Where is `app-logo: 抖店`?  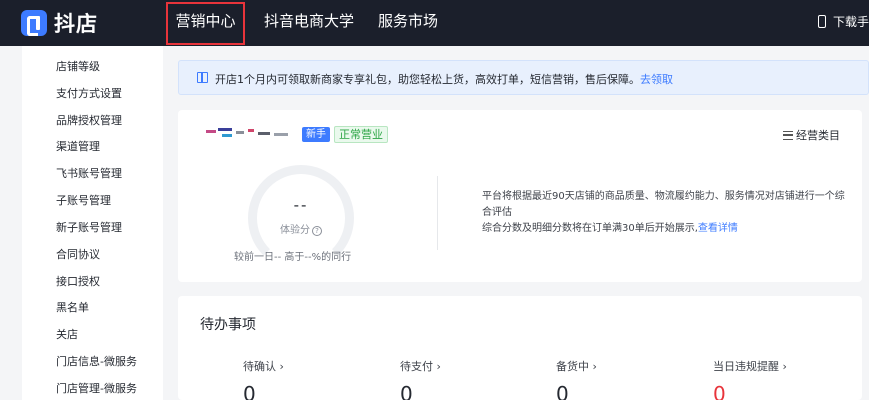 app-logo: 抖店 is located at coordinates (59, 23).